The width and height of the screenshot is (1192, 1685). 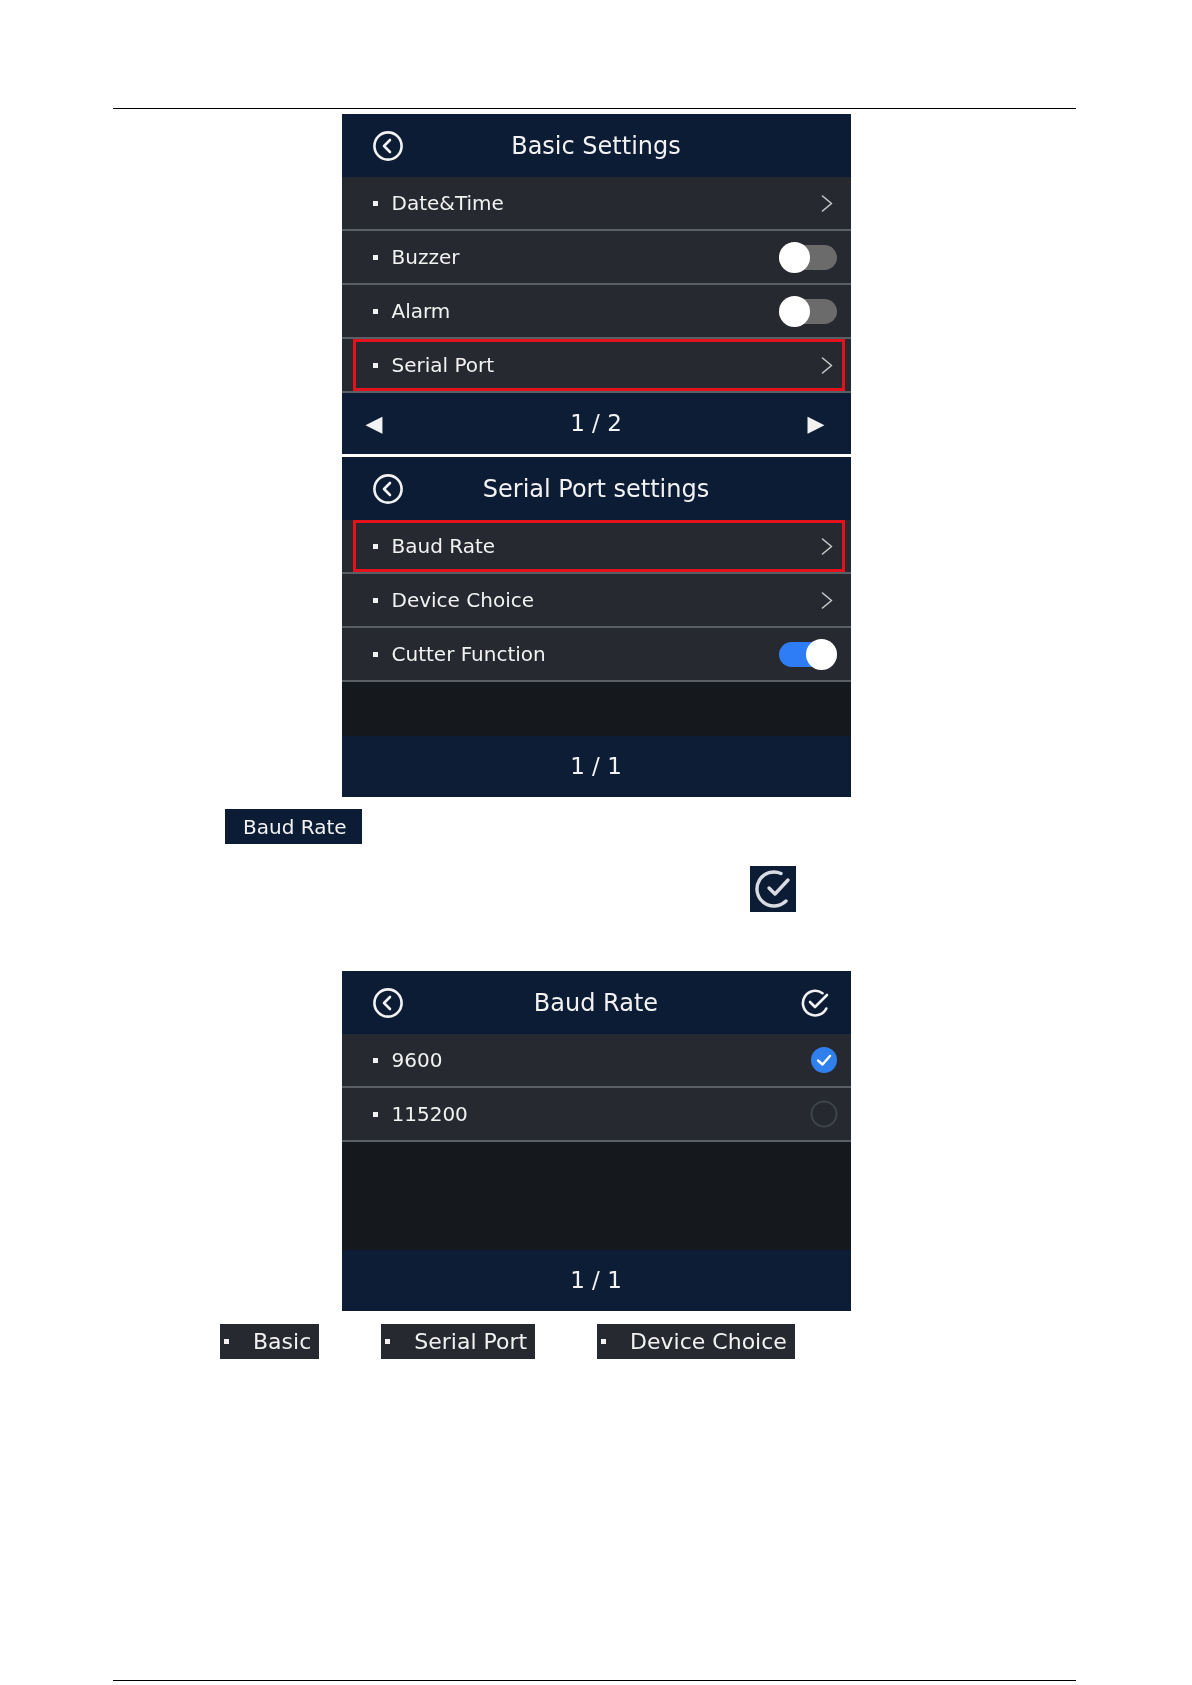 I want to click on chip-label: Serial Port, so click(x=471, y=1342).